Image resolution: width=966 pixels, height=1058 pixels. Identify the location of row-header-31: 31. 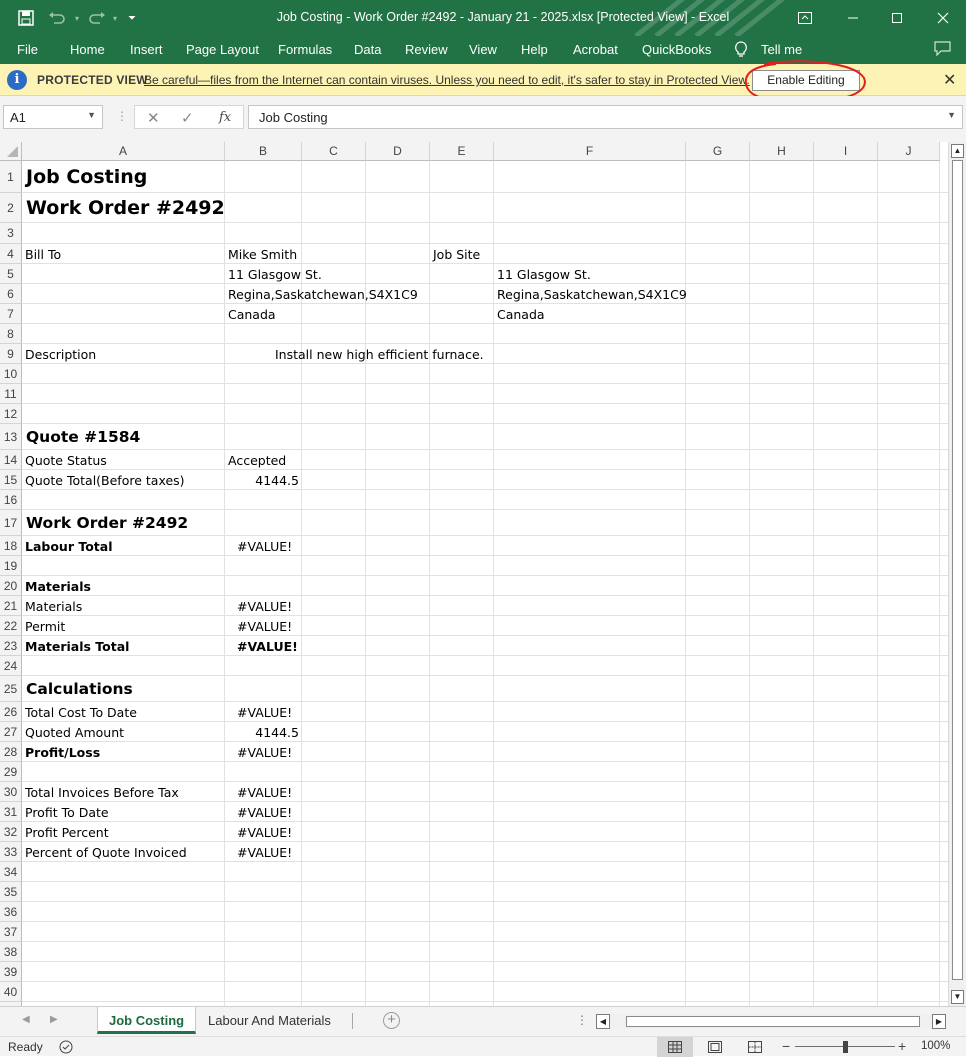
(11, 812).